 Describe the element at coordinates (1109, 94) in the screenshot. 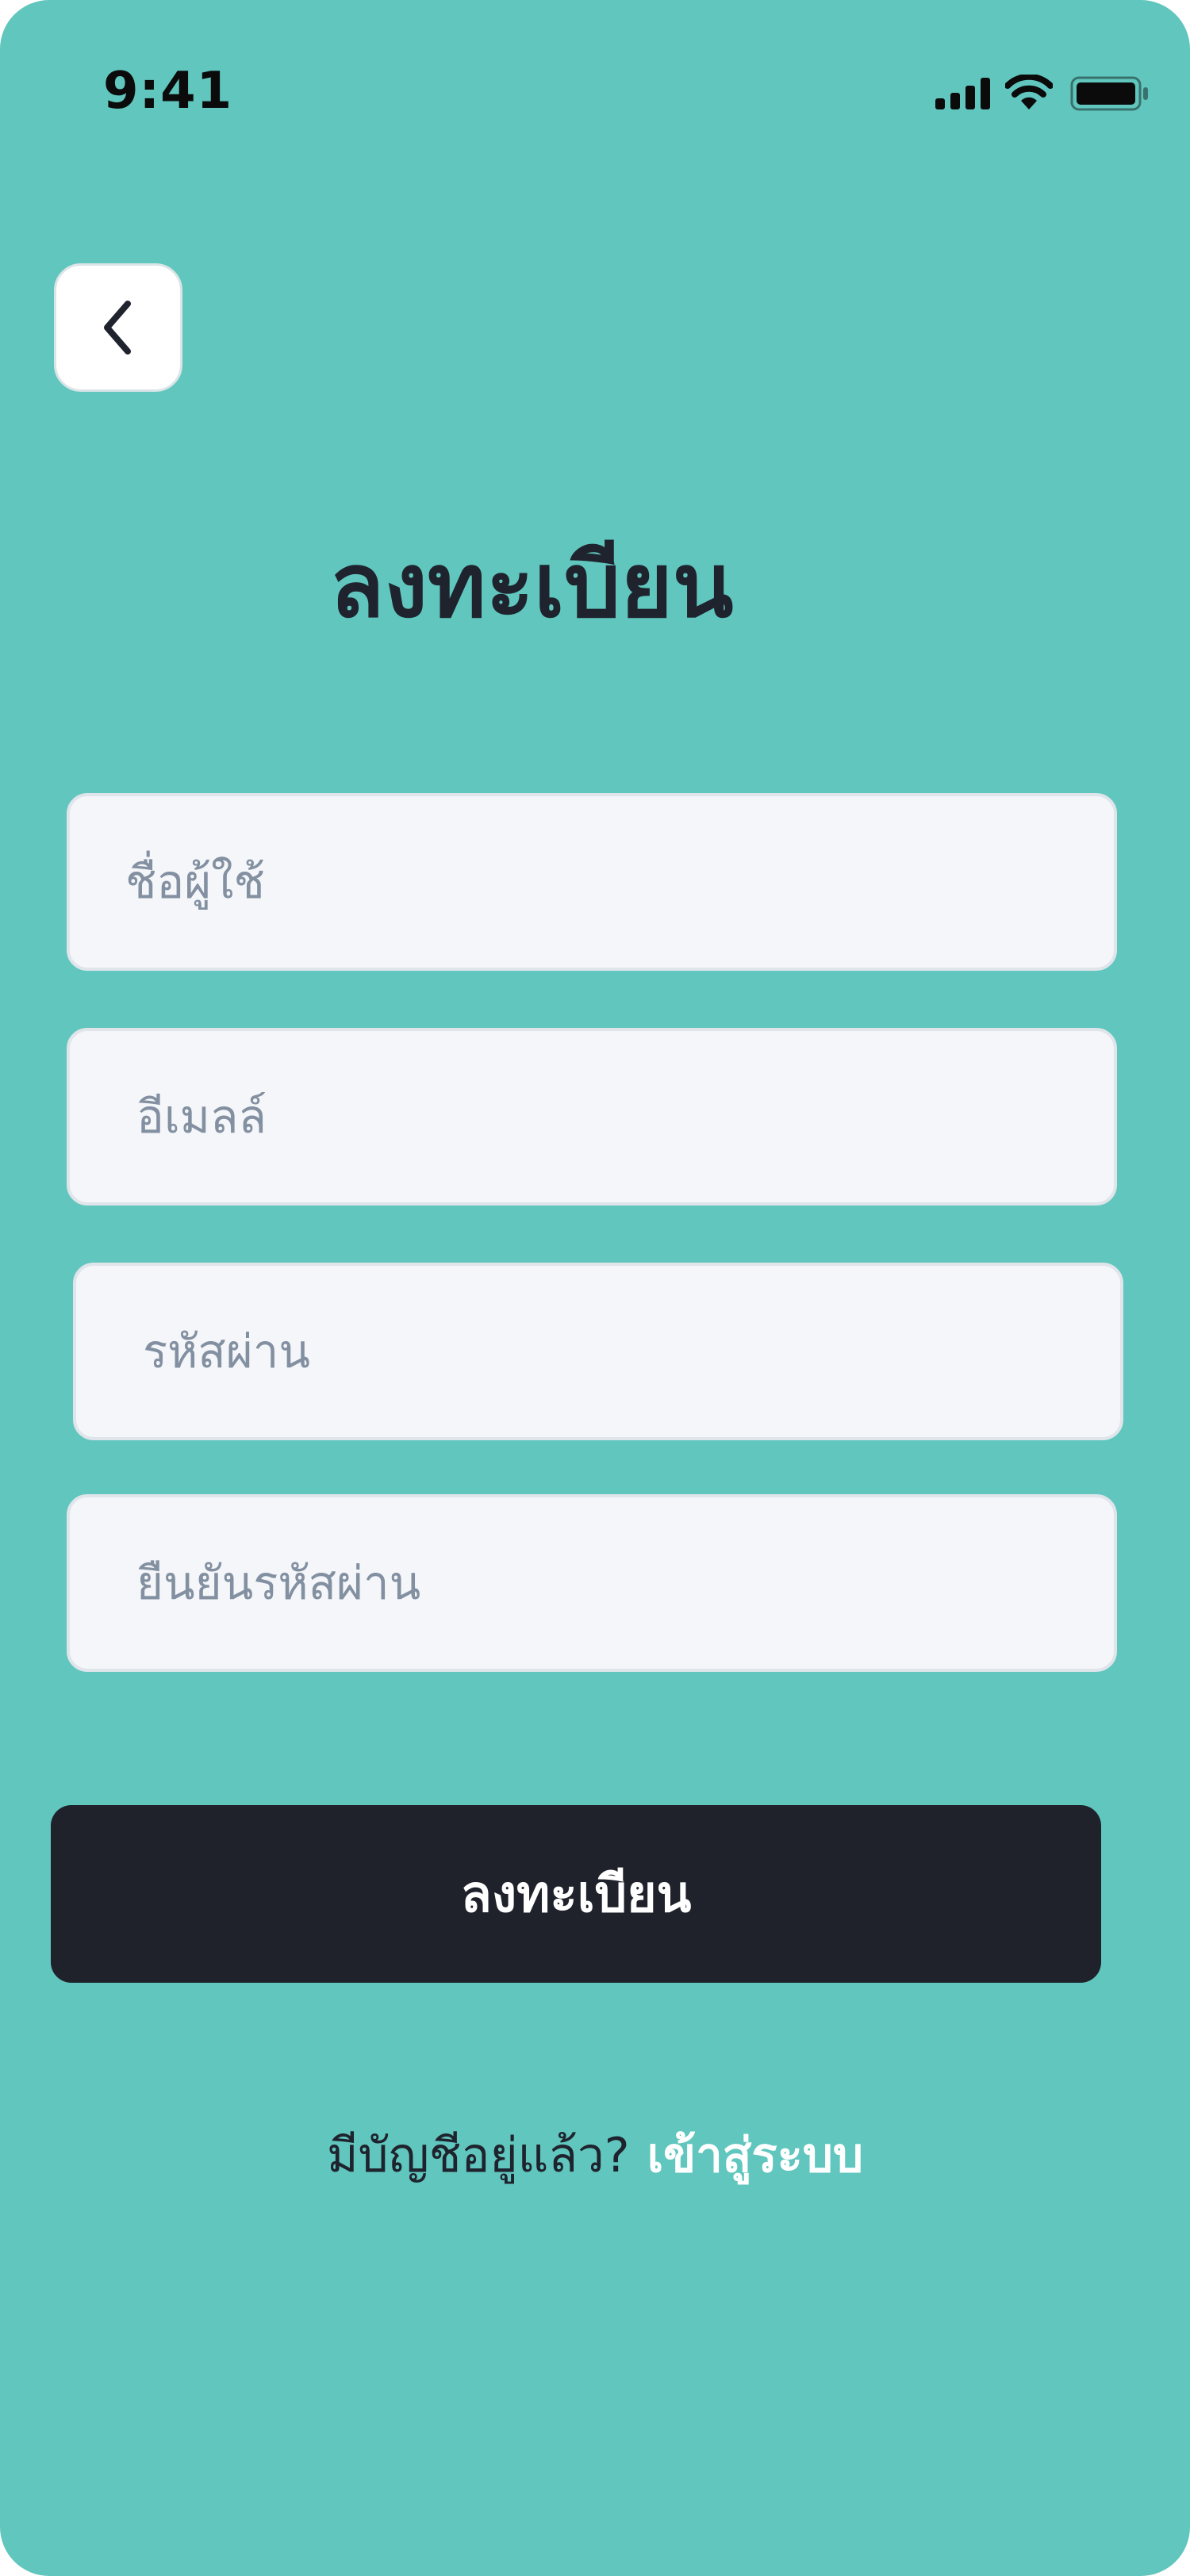

I see `battery-icon` at that location.